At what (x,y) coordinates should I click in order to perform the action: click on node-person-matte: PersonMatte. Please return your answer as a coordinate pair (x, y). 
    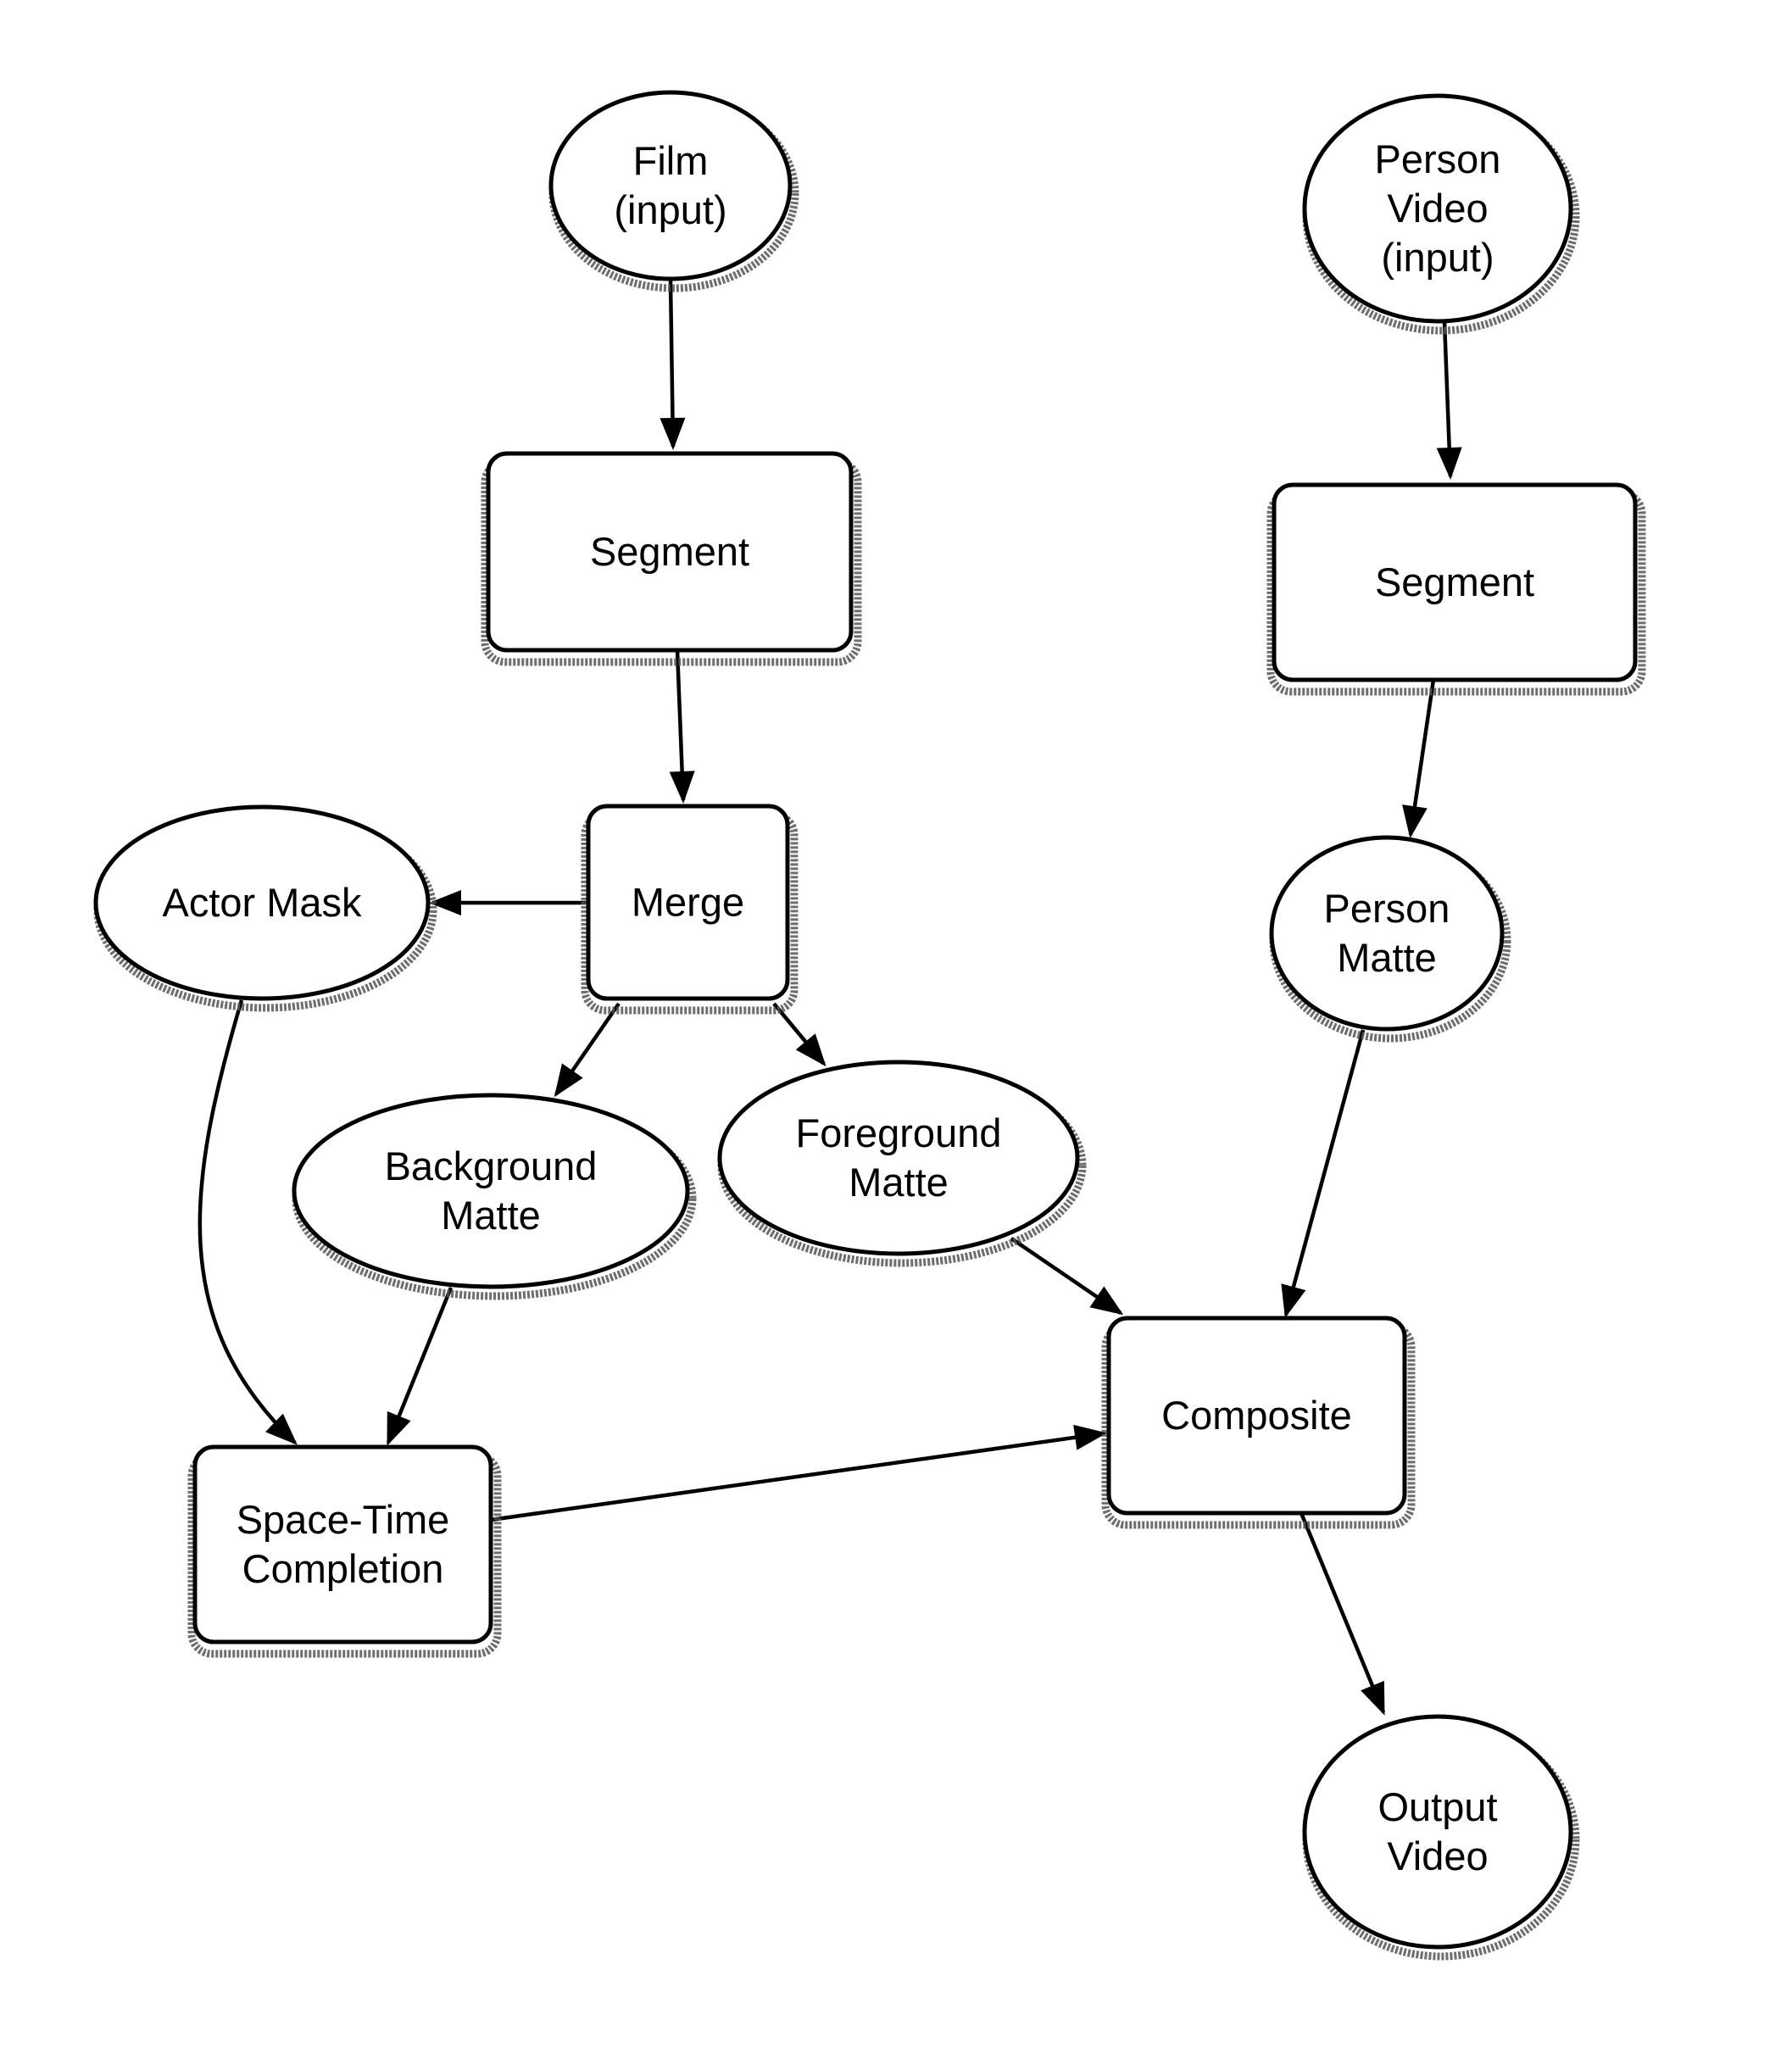
    Looking at the image, I should click on (1390, 939).